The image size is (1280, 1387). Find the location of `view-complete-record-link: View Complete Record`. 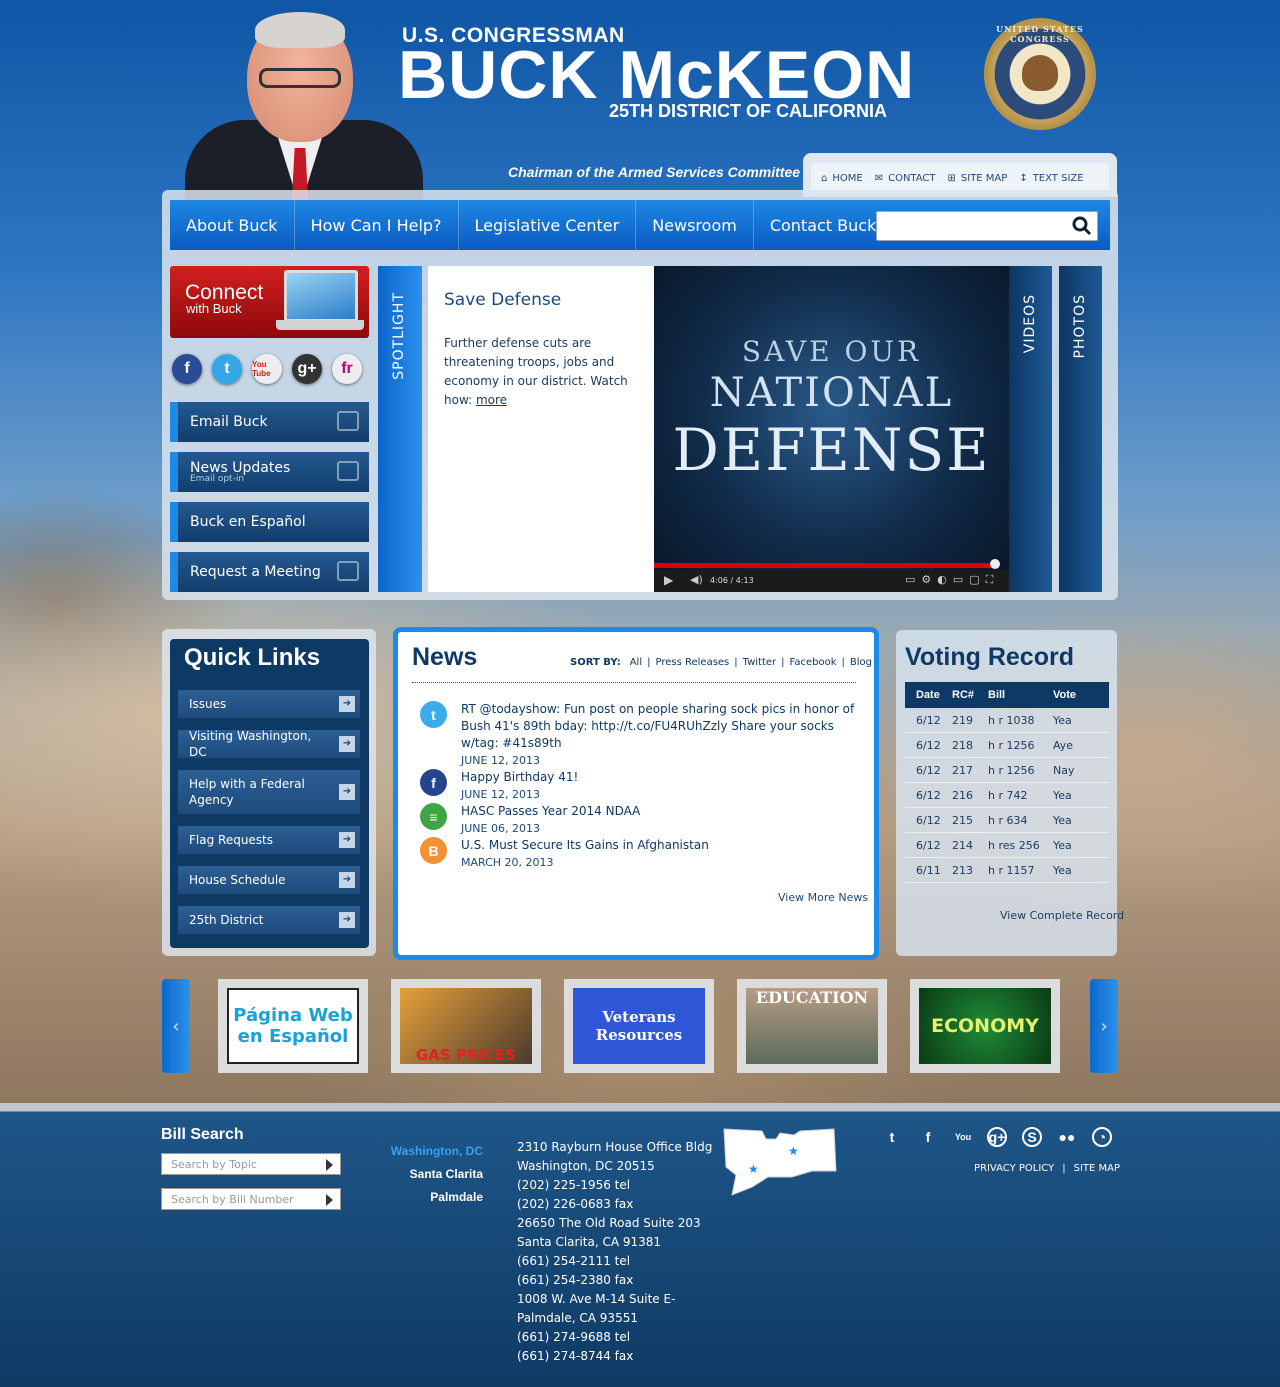

view-complete-record-link: View Complete Record is located at coordinates (1062, 915).